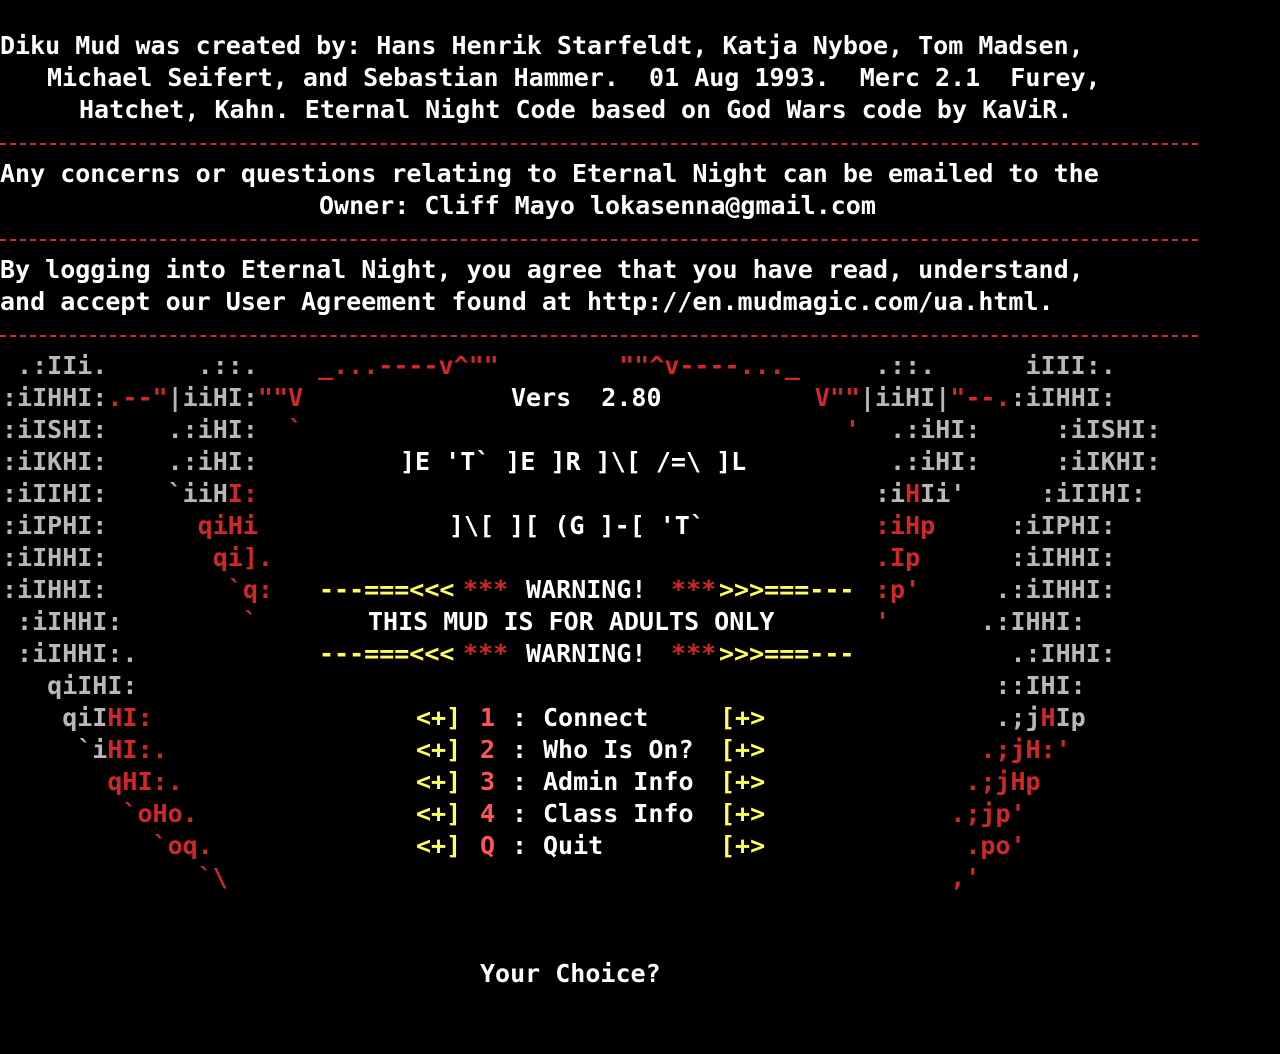 Image resolution: width=1280 pixels, height=1054 pixels. Describe the element at coordinates (577, 525) in the screenshot. I see `logo-line-2: ]\[ ][ (G ]-[ 'T`` at that location.